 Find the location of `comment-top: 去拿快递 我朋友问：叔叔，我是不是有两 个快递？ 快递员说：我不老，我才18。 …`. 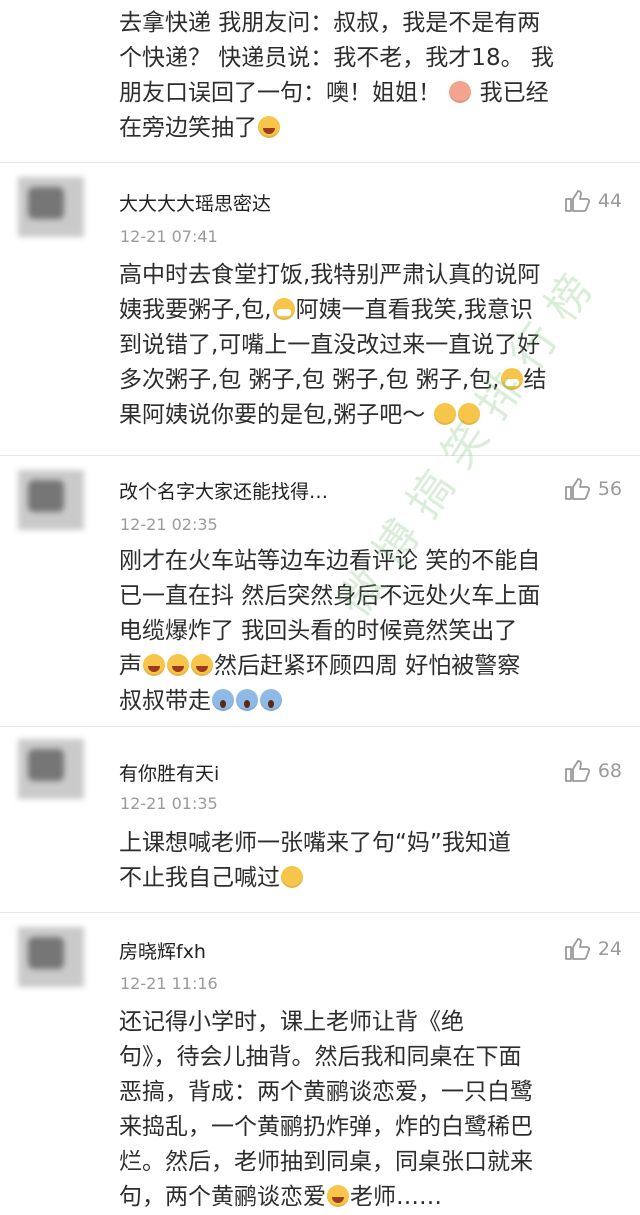

comment-top: 去拿快递 我朋友问：叔叔，我是不是有两 个快递？ 快递员说：我不老，我才18。 … is located at coordinates (320, 81).